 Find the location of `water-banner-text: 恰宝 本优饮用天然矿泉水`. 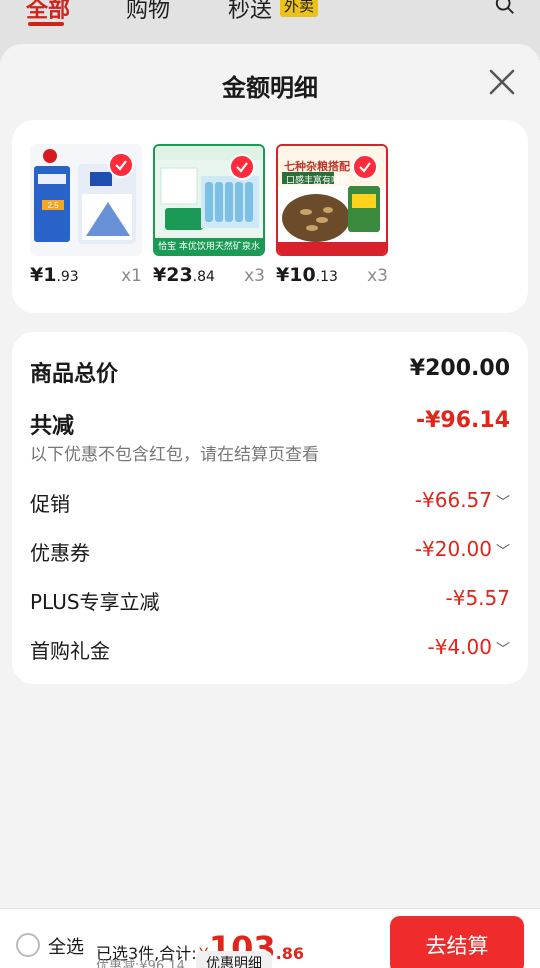

water-banner-text: 恰宝 本优饮用天然矿泉水 is located at coordinates (209, 247).